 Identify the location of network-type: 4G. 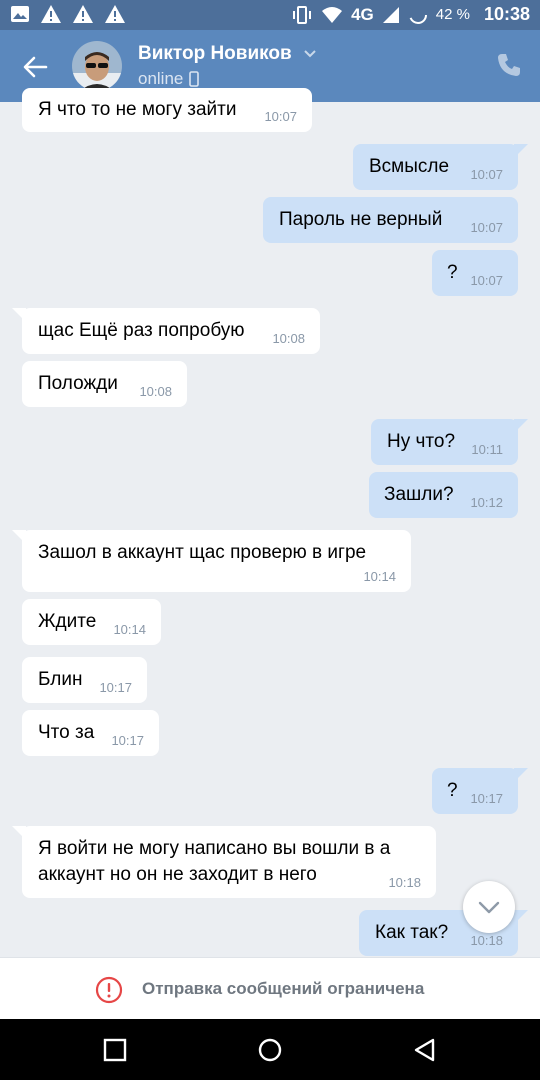
(362, 14).